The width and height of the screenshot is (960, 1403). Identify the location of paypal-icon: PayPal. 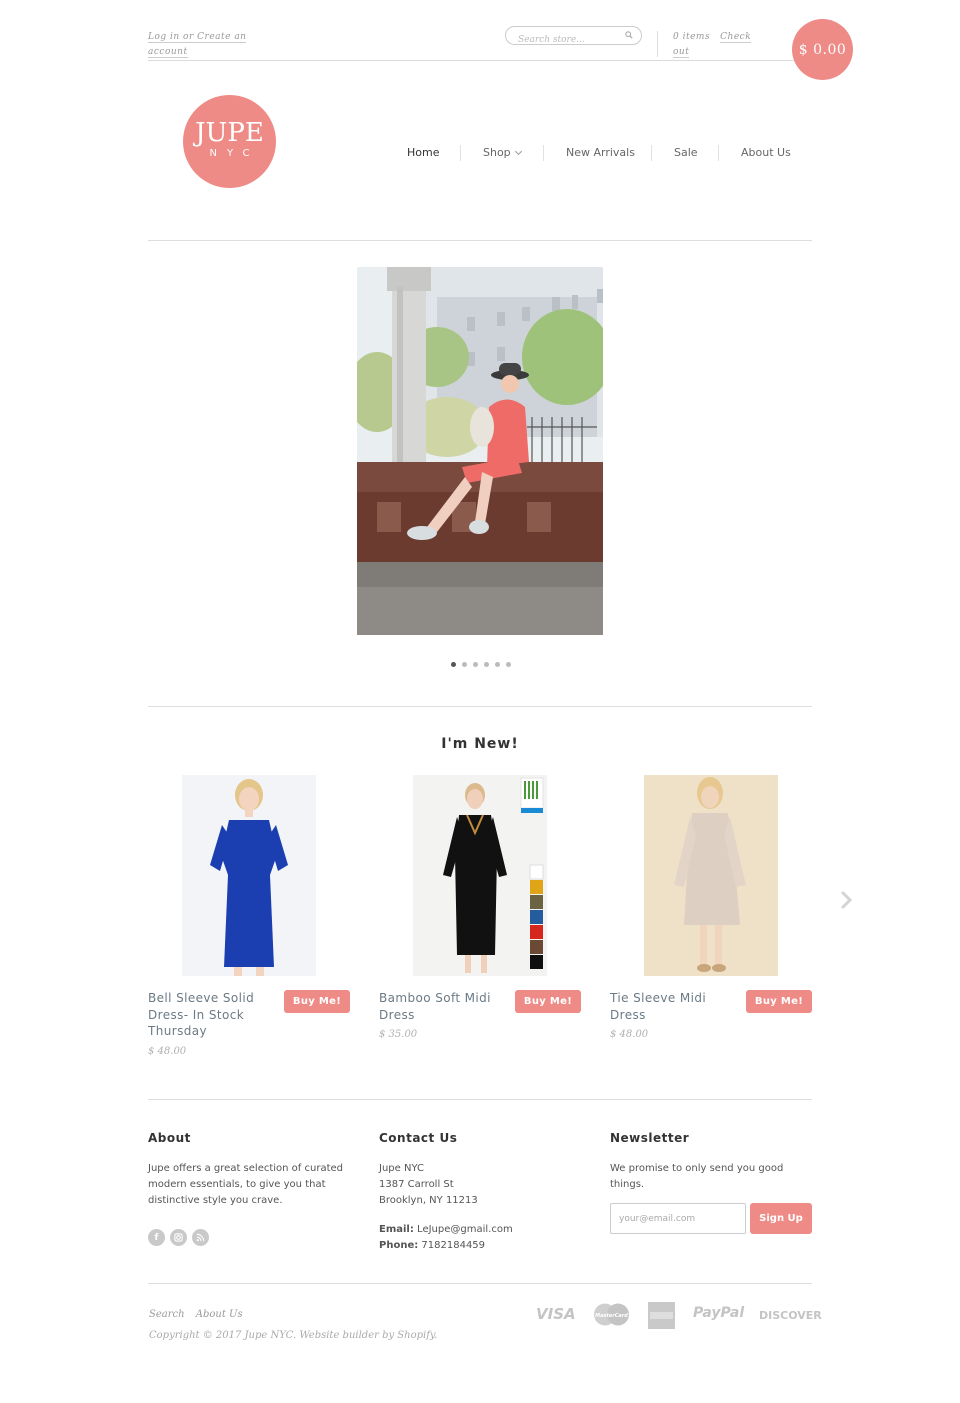
(719, 1313).